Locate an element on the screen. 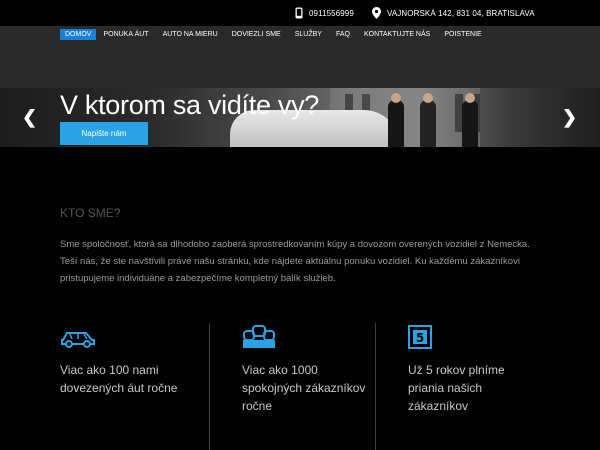  hero-title: V ktorom sa vidíte vy? is located at coordinates (189, 105).